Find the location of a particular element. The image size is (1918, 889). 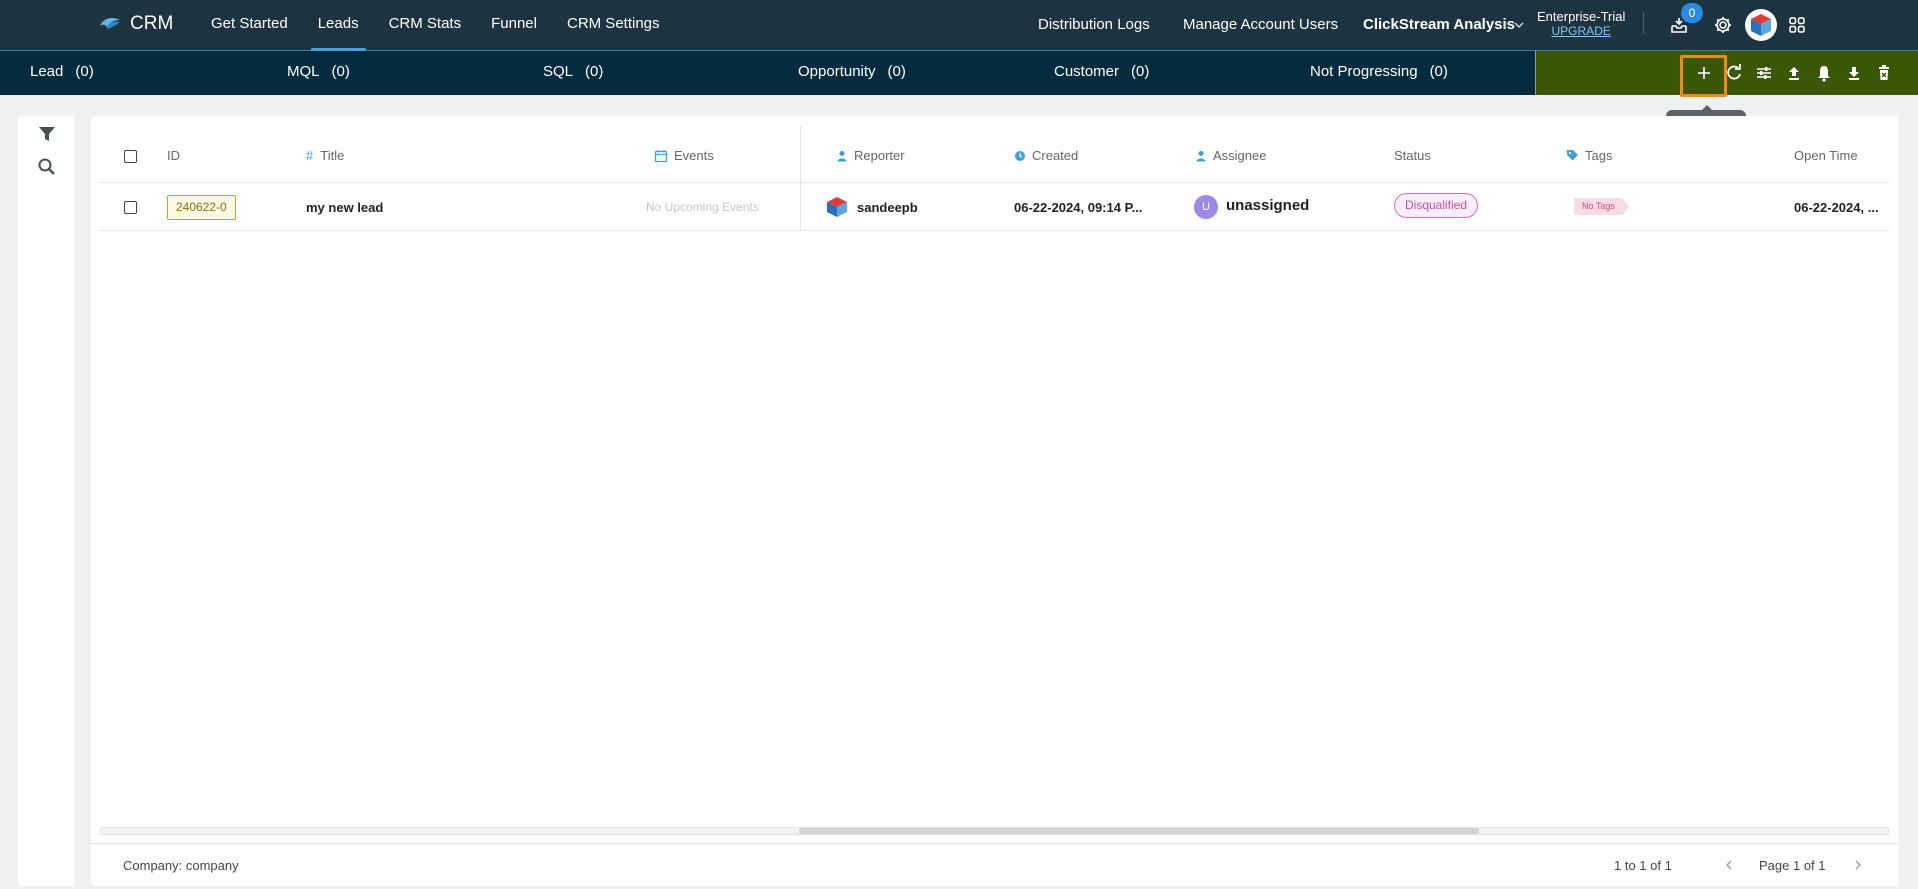

stage-label: Customer is located at coordinates (1087, 71).